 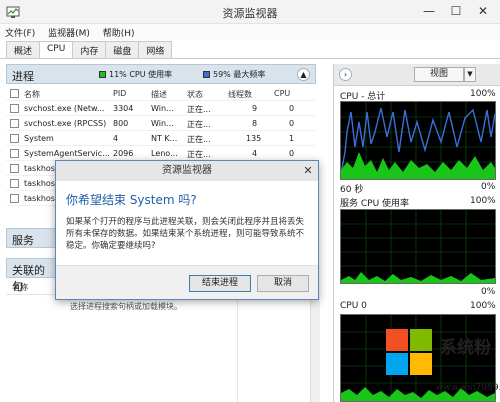 What do you see at coordinates (122, 49) in the screenshot?
I see `tab-disk: 磁盘` at bounding box center [122, 49].